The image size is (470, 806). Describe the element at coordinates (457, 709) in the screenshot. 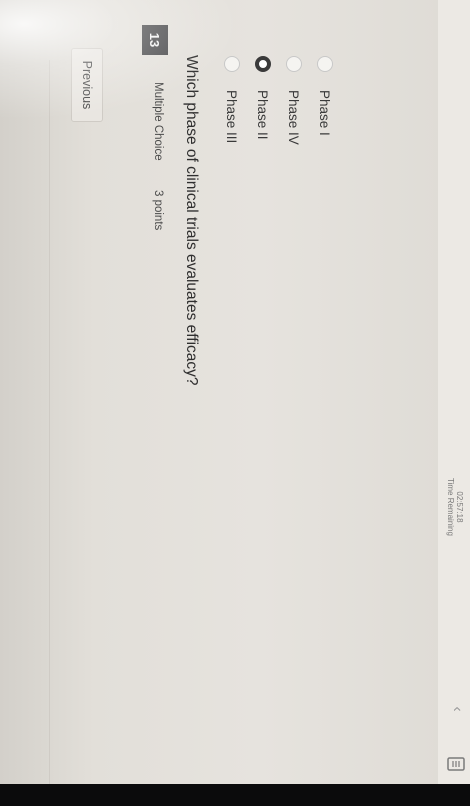

I see `chevron-left-icon: ‹` at that location.